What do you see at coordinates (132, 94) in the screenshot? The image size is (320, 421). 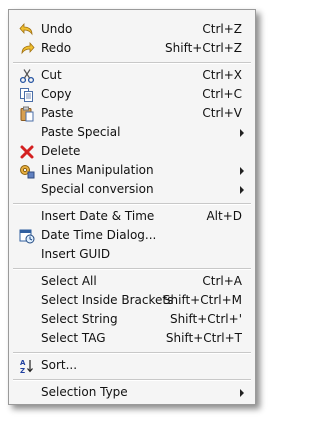 I see `menu-item-copy: Copy Ctrl+C` at bounding box center [132, 94].